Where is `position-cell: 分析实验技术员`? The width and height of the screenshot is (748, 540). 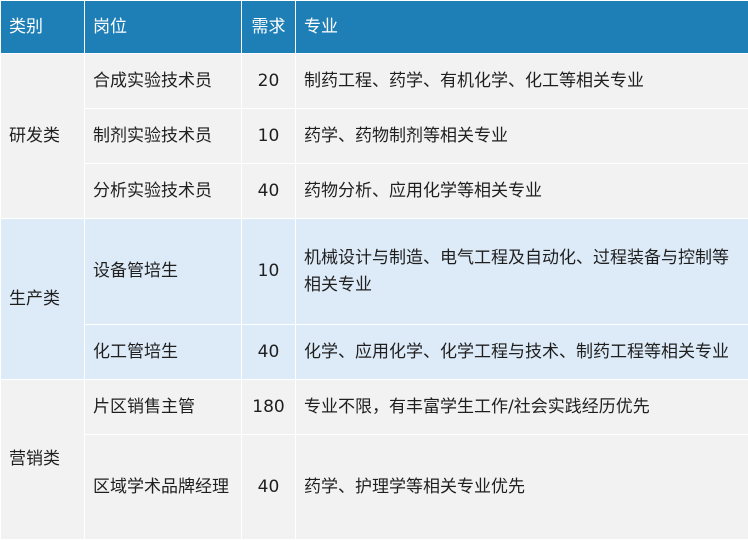 position-cell: 分析实验技术员 is located at coordinates (163, 191).